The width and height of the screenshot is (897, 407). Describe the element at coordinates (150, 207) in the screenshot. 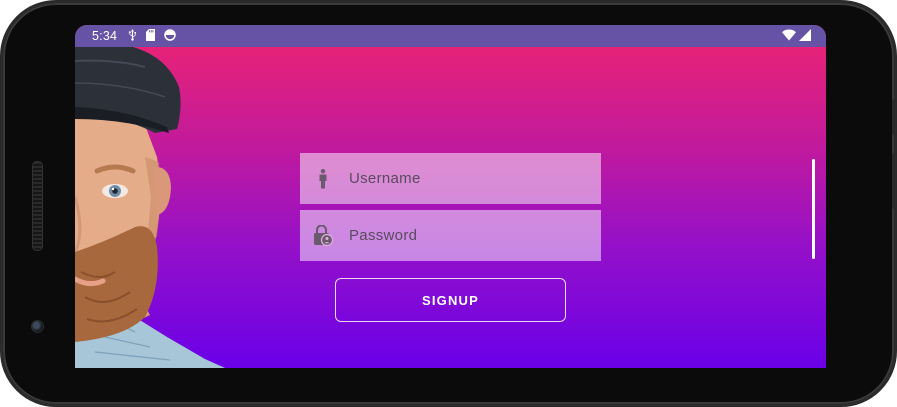

I see `man-portrait-image` at that location.